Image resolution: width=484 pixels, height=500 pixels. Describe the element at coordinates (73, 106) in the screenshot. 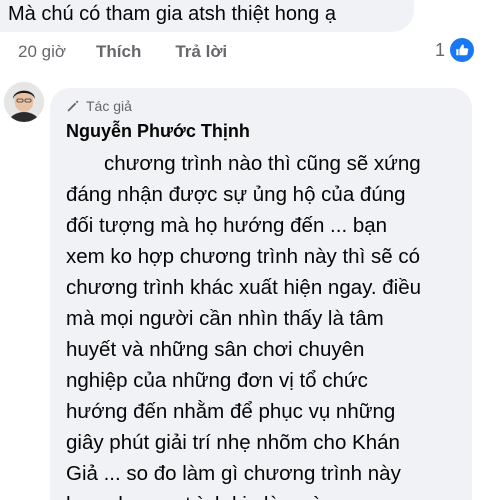

I see `pencil-icon` at that location.